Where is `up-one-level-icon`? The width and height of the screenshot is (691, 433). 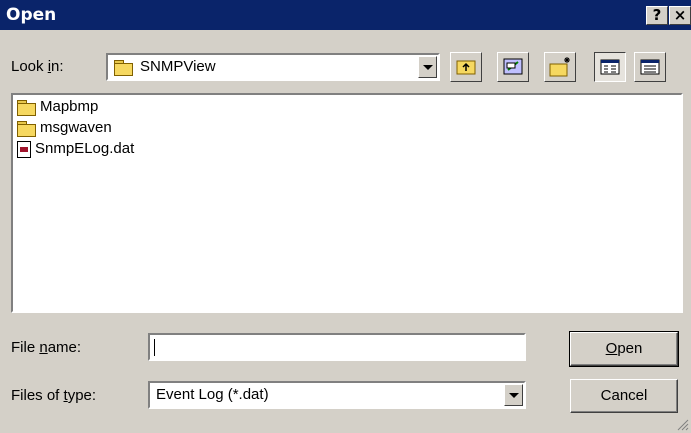
up-one-level-icon is located at coordinates (466, 67).